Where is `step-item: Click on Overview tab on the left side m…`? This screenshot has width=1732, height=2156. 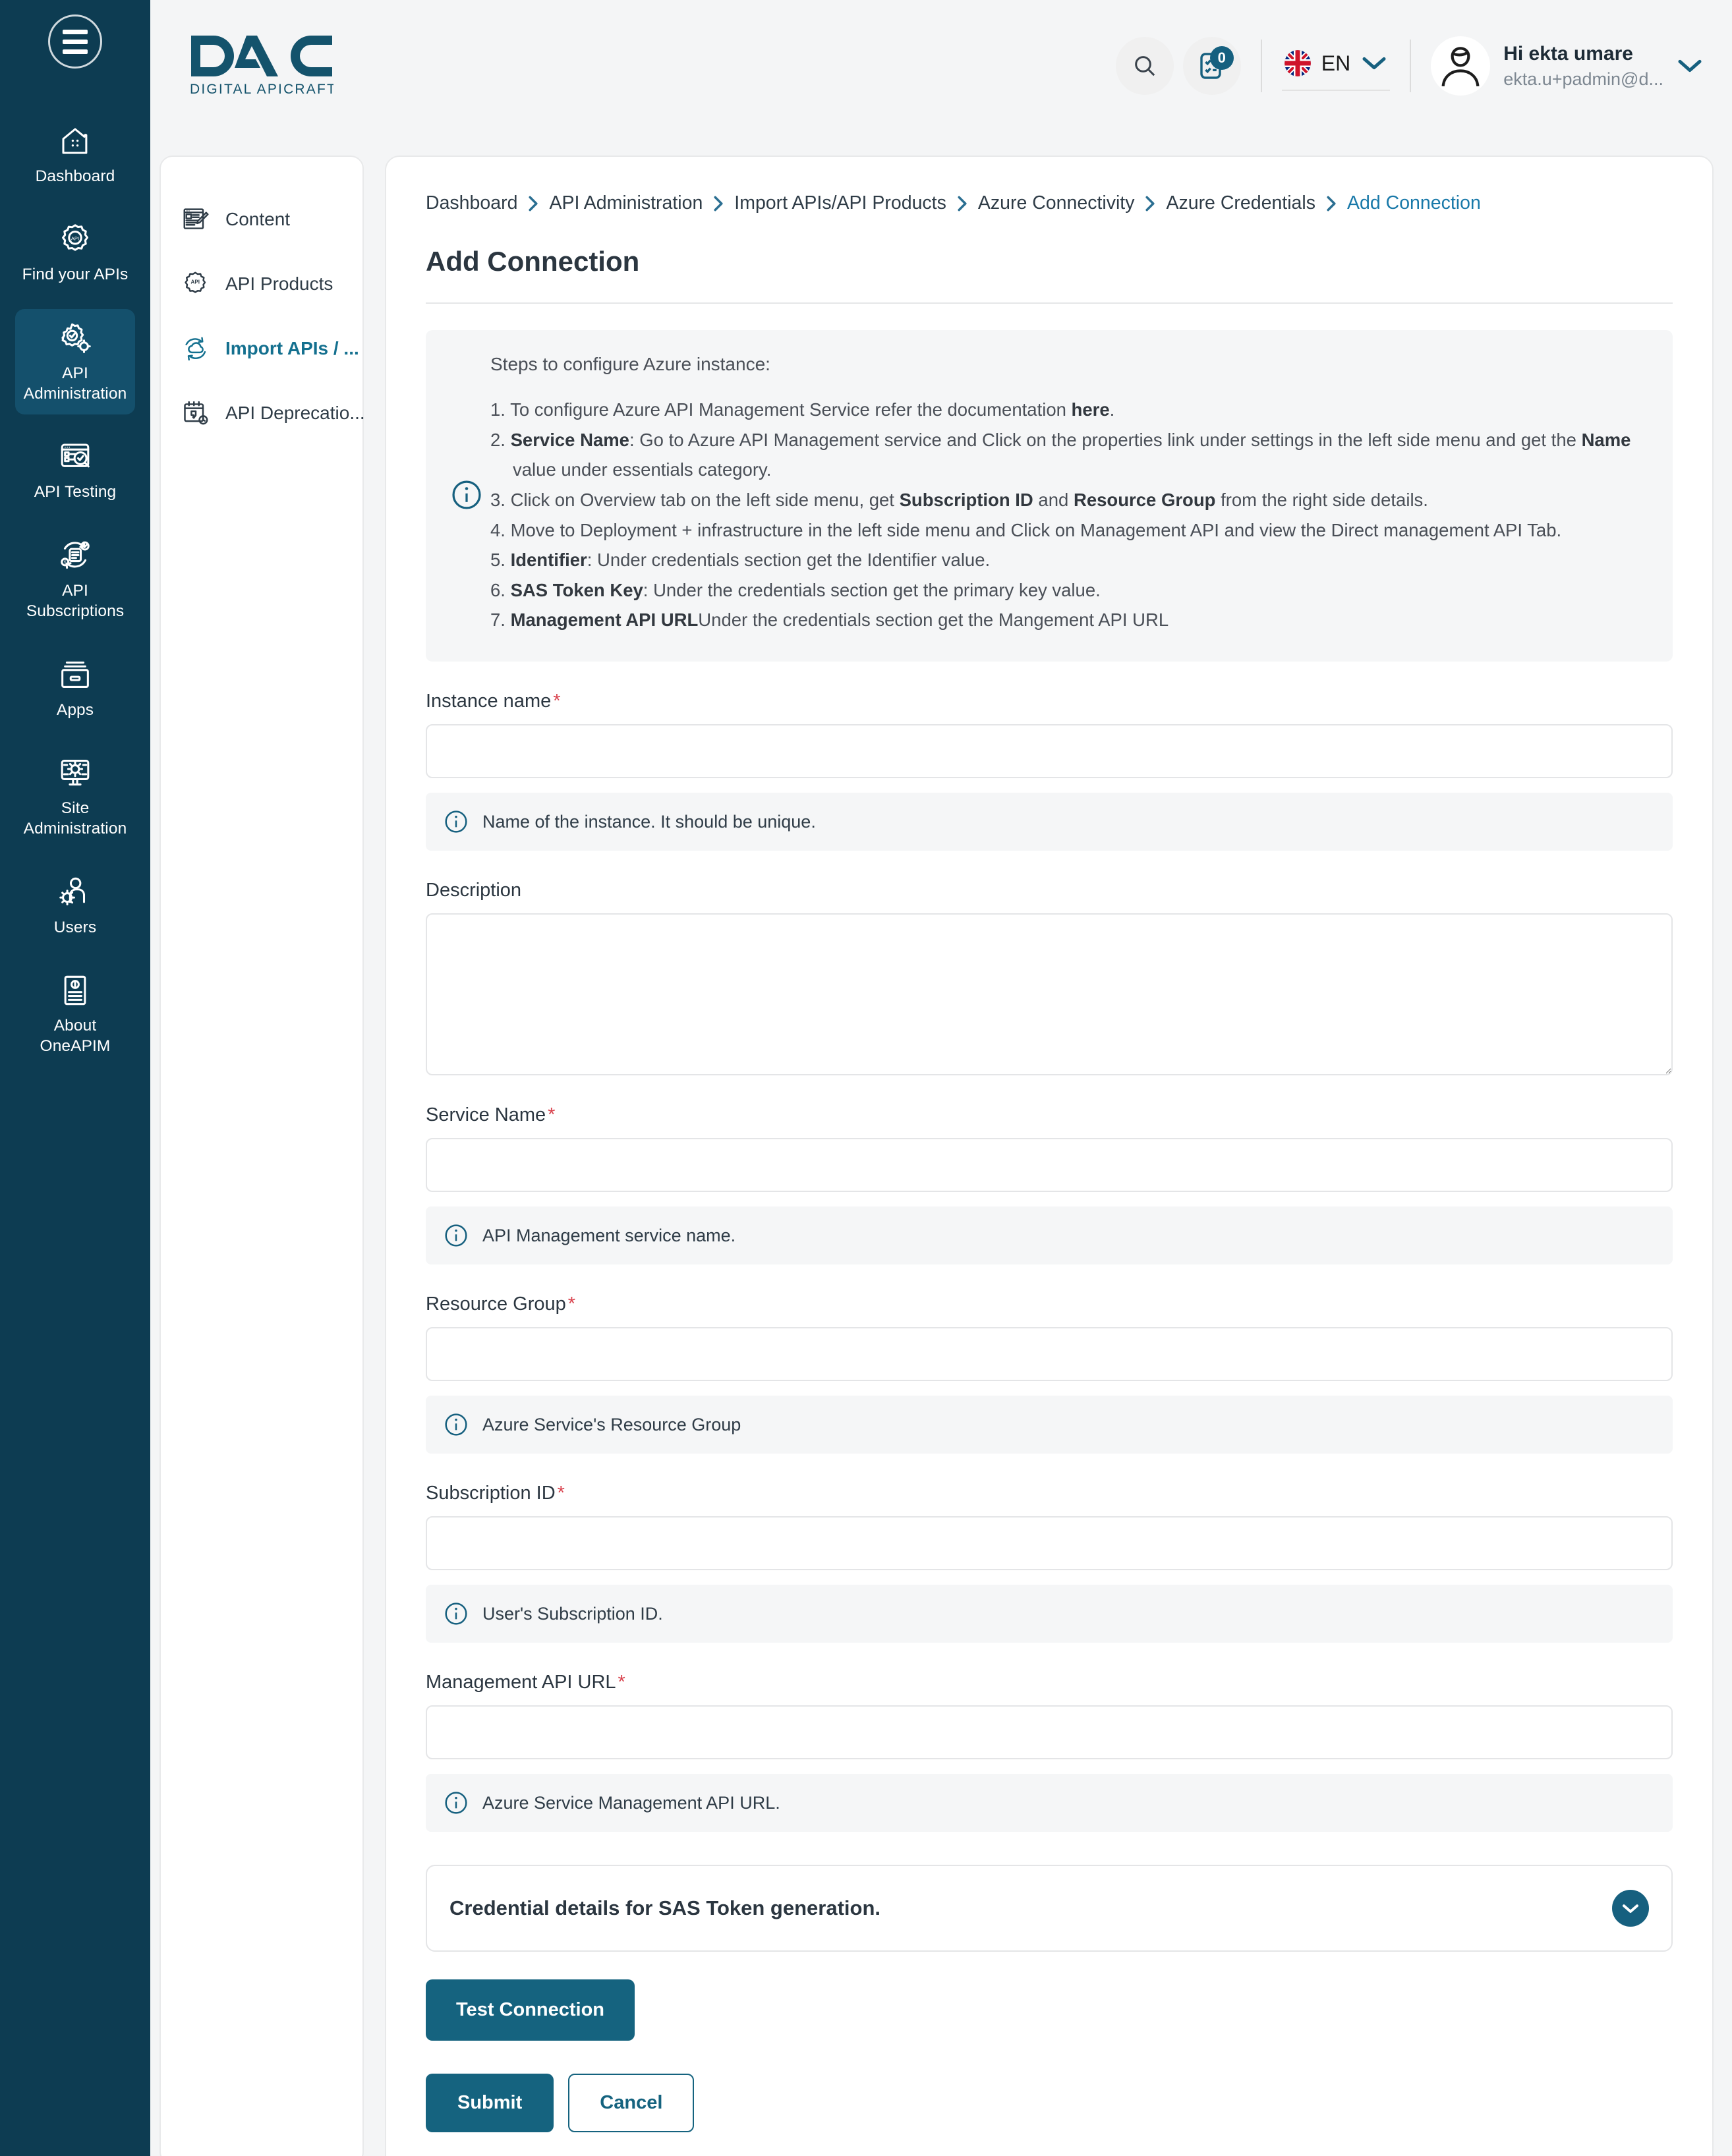 step-item: Click on Overview tab on the left side m… is located at coordinates (969, 500).